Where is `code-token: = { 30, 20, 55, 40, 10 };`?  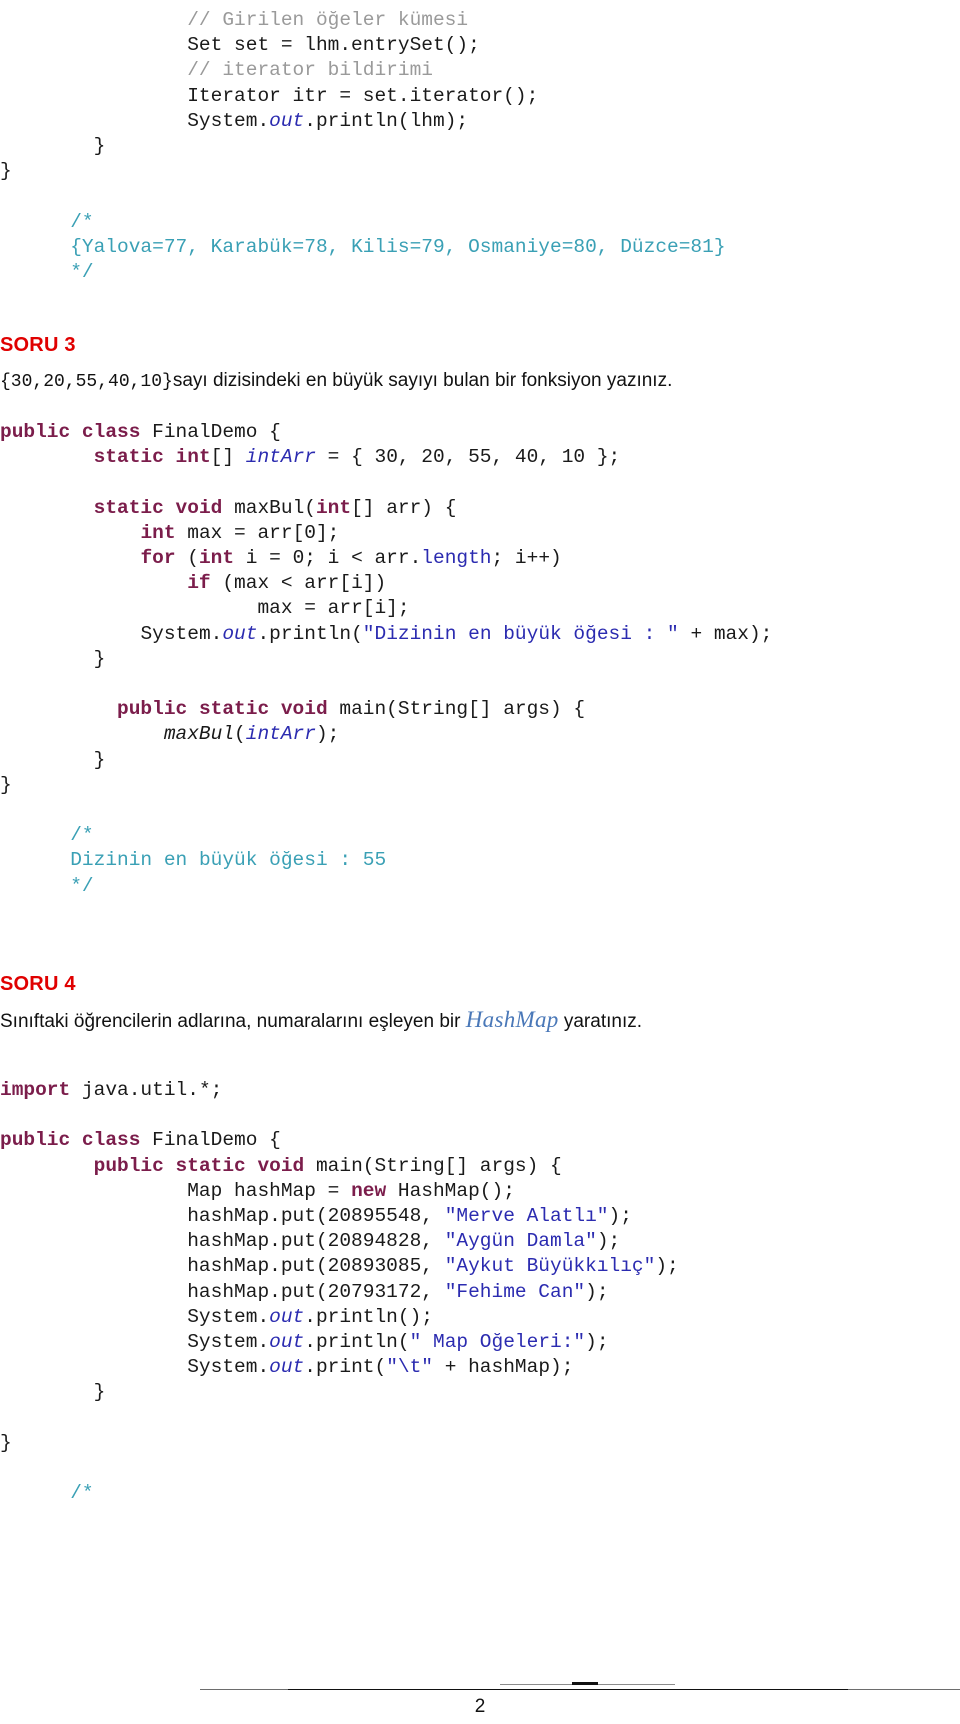 code-token: = { 30, 20, 55, 40, 10 }; is located at coordinates (468, 457).